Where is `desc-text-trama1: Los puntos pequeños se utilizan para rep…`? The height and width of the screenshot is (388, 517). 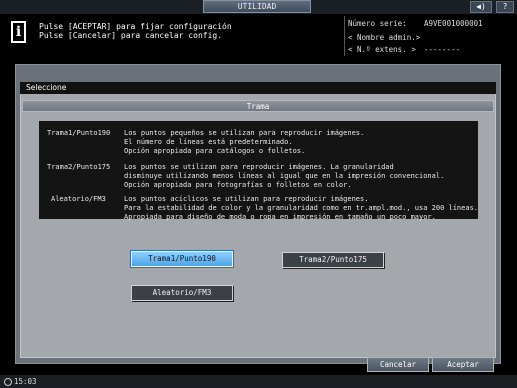
desc-text-trama1: Los puntos pequeños se utilizan para rep… is located at coordinates (244, 142).